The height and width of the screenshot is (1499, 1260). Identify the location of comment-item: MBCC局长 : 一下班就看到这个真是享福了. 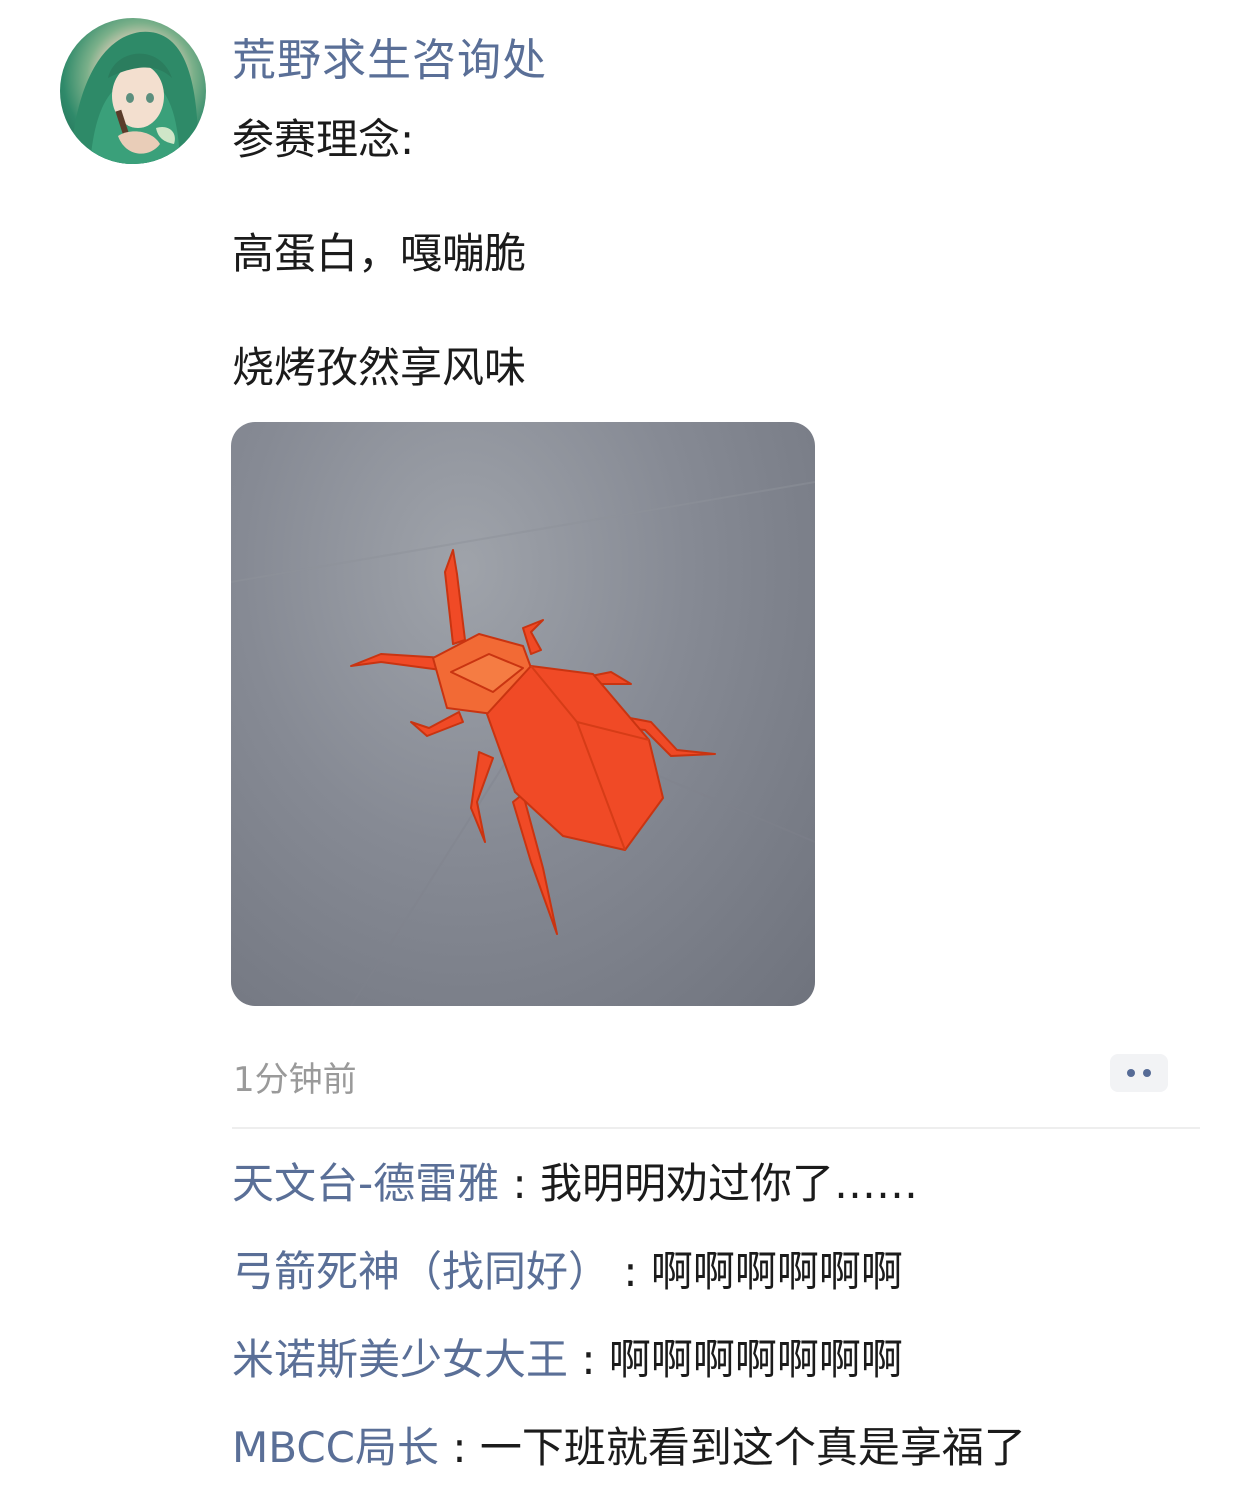
(629, 1444).